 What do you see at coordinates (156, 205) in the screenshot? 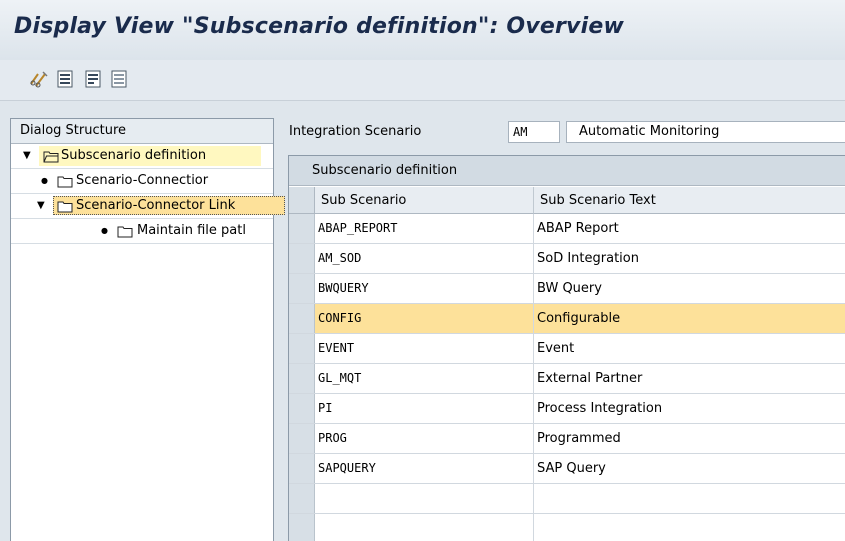
I see `tree-label: Scenario-Connector Link` at bounding box center [156, 205].